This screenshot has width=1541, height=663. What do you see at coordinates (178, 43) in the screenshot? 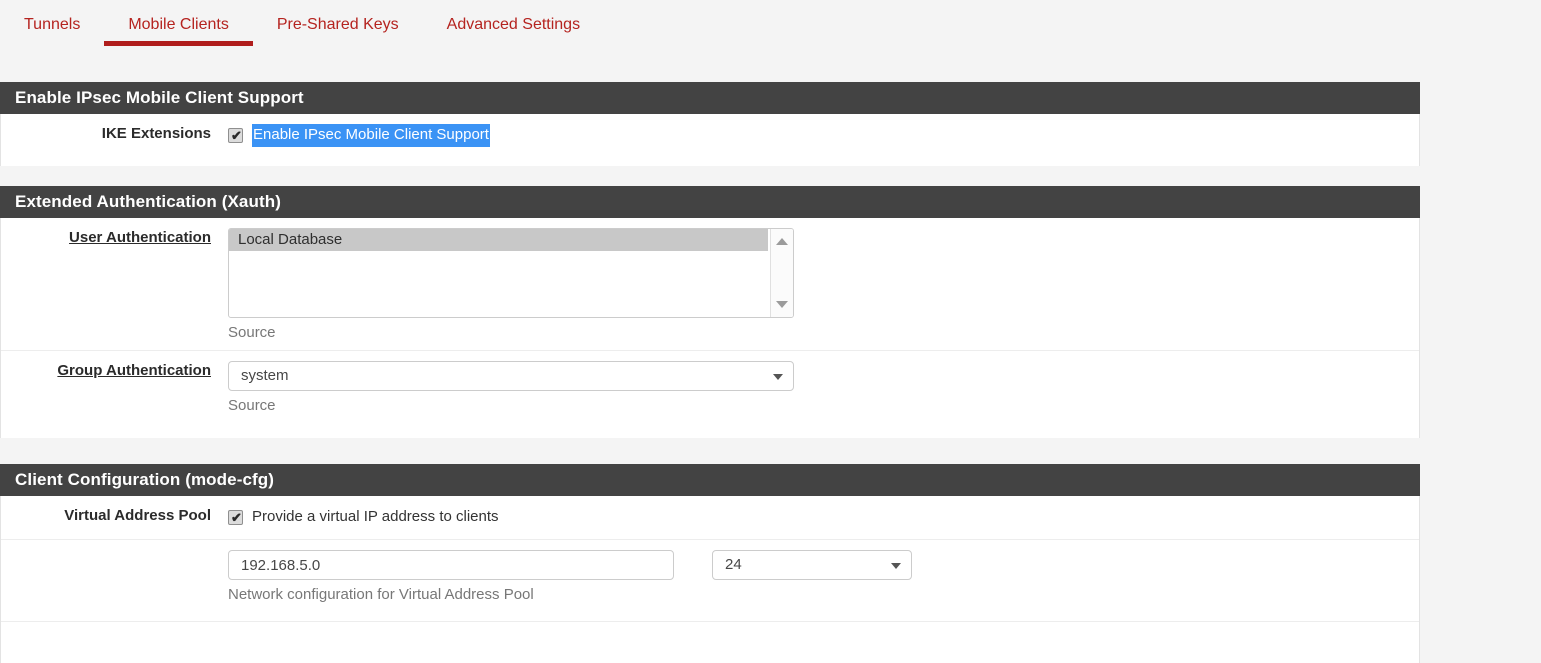
I see `active-tab-indicator` at bounding box center [178, 43].